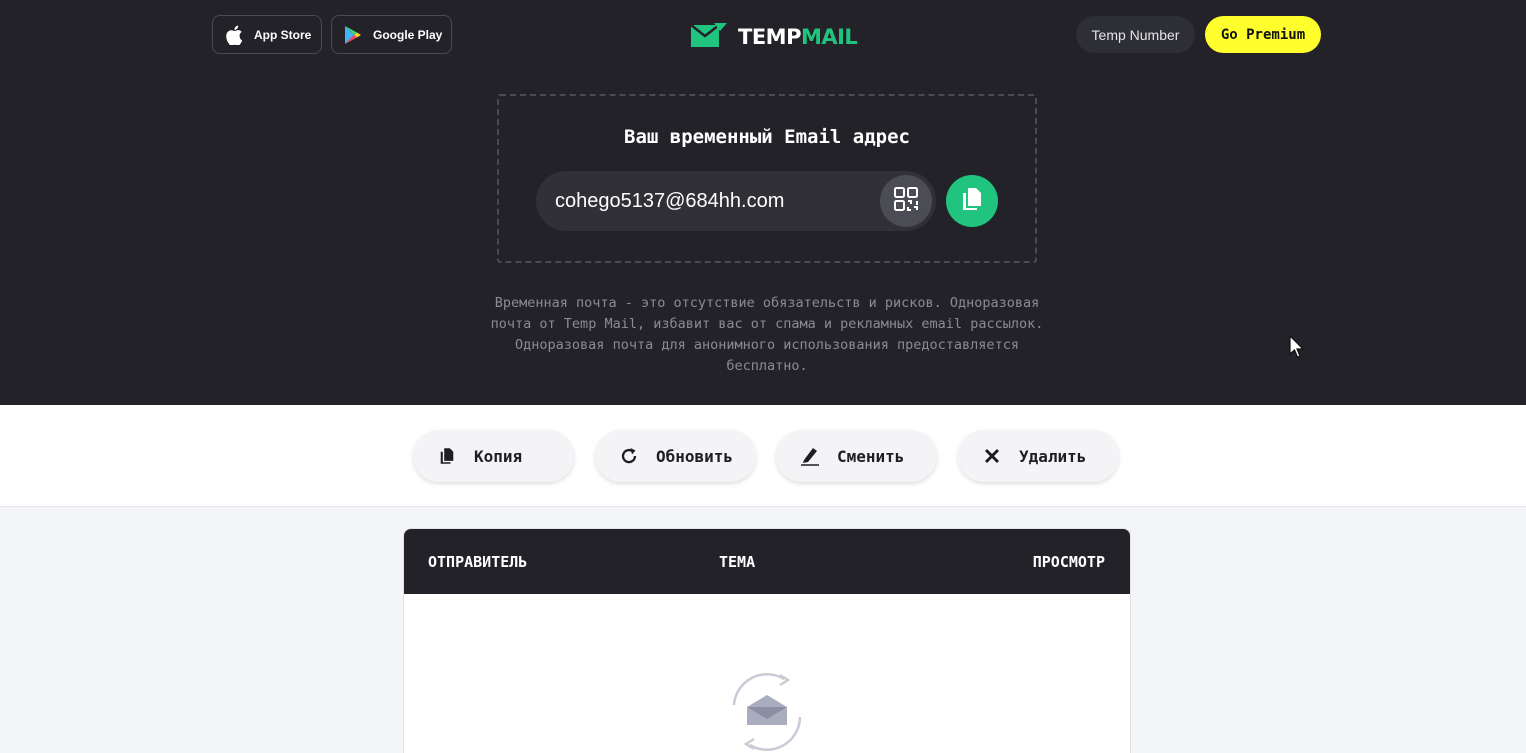  I want to click on go-premium-button: Go Premium, so click(1263, 34).